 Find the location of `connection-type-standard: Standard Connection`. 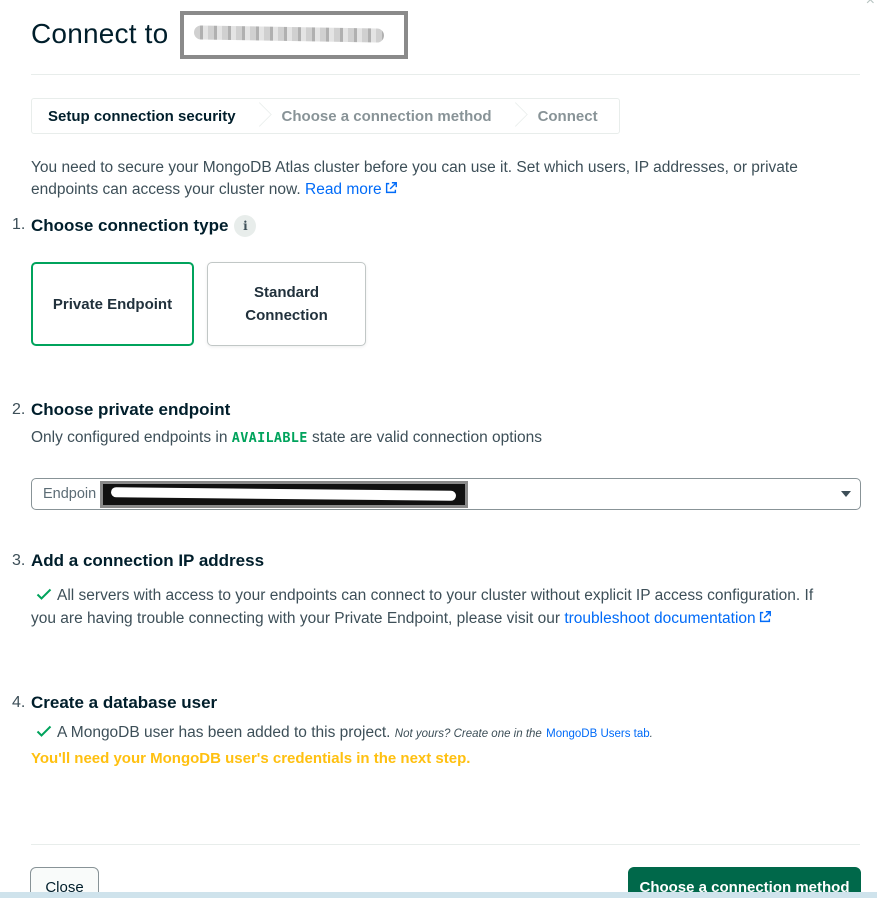

connection-type-standard: Standard Connection is located at coordinates (286, 304).